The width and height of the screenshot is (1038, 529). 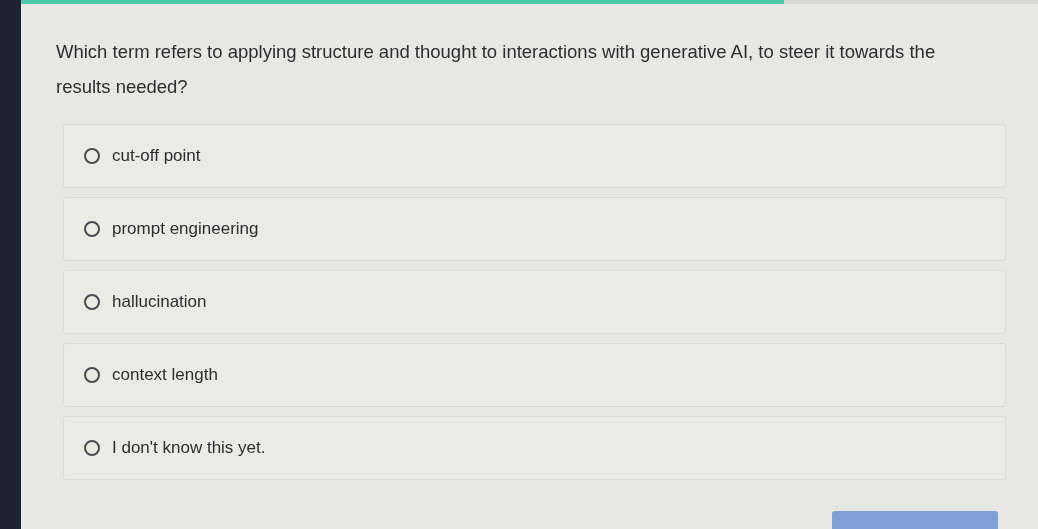 What do you see at coordinates (534, 156) in the screenshot?
I see `answer-option: cut-off point` at bounding box center [534, 156].